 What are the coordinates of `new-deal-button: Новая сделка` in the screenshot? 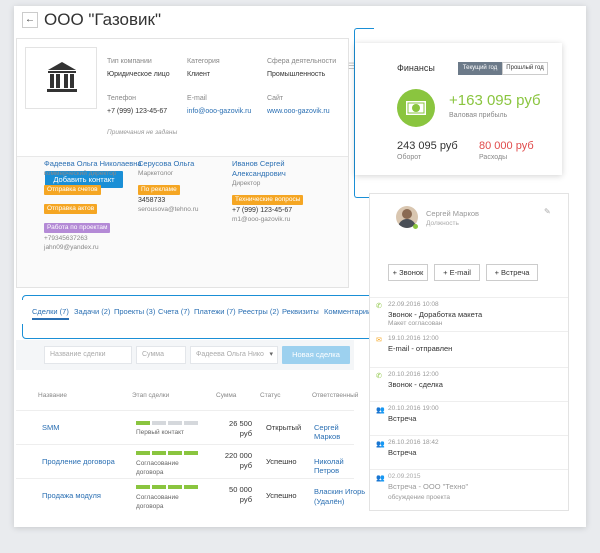 It's located at (316, 355).